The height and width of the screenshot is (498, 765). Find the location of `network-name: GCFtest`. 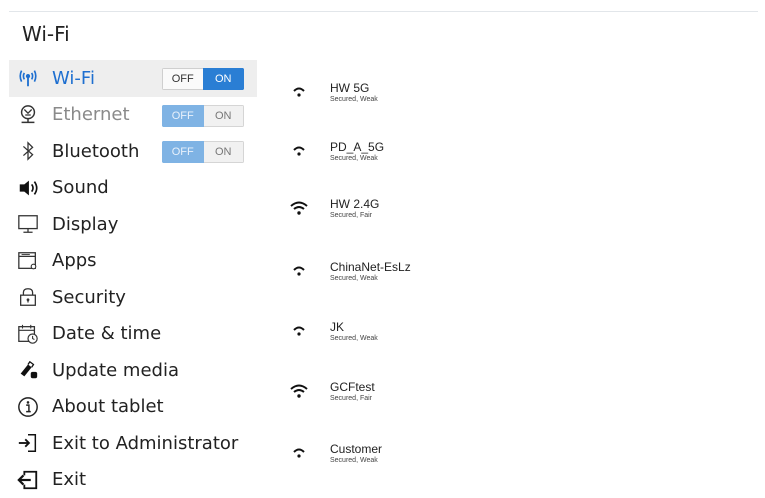

network-name: GCFtest is located at coordinates (352, 387).